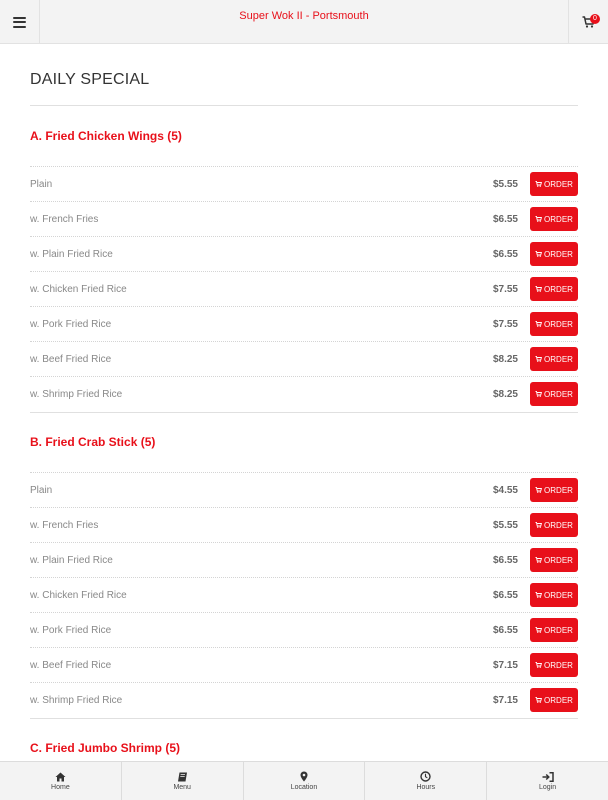 This screenshot has width=608, height=800. Describe the element at coordinates (595, 19) in the screenshot. I see `cart-count-badge: 0` at that location.